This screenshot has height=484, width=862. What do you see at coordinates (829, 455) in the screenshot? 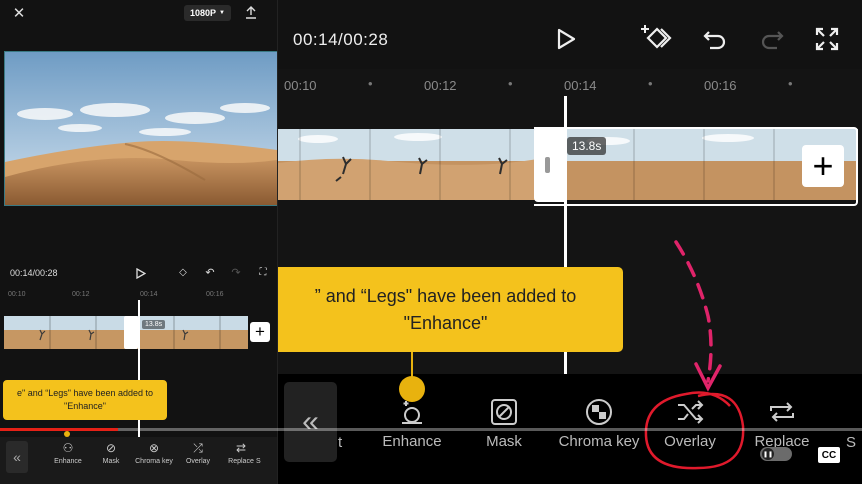
I see `captions-button: CC` at bounding box center [829, 455].